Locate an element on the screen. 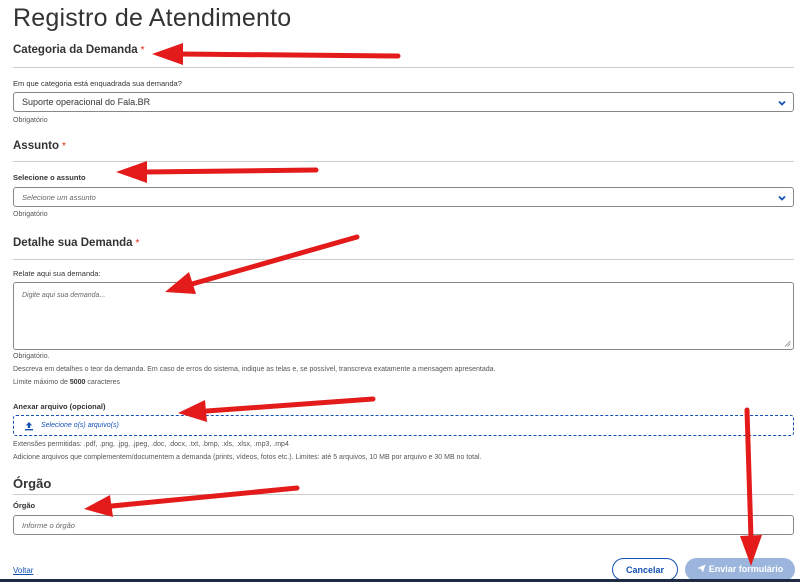 The image size is (800, 582). attachment-label: Anexar arquivo (opcional) is located at coordinates (59, 406).